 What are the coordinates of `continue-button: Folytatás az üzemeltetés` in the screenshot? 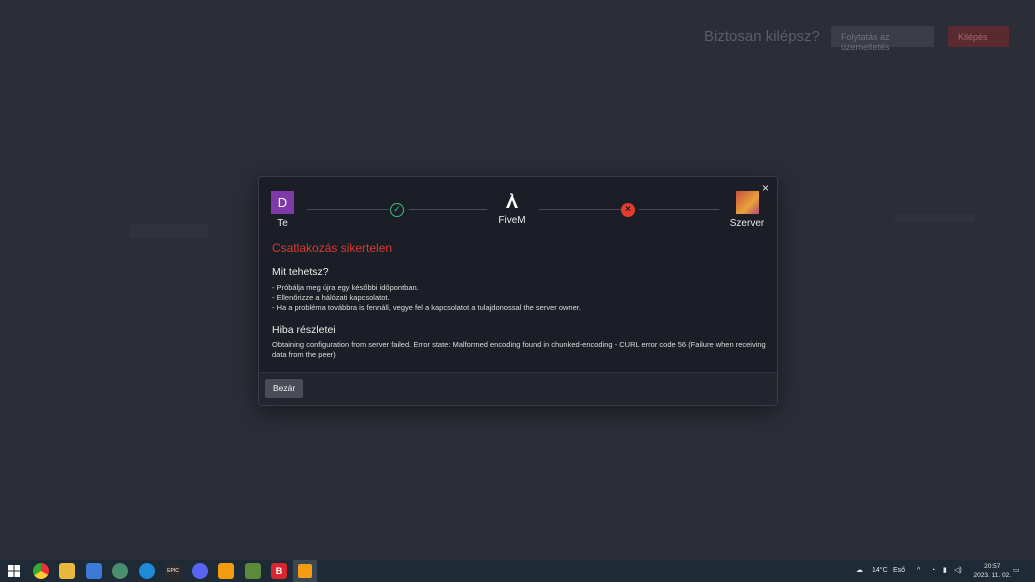 It's located at (882, 39).